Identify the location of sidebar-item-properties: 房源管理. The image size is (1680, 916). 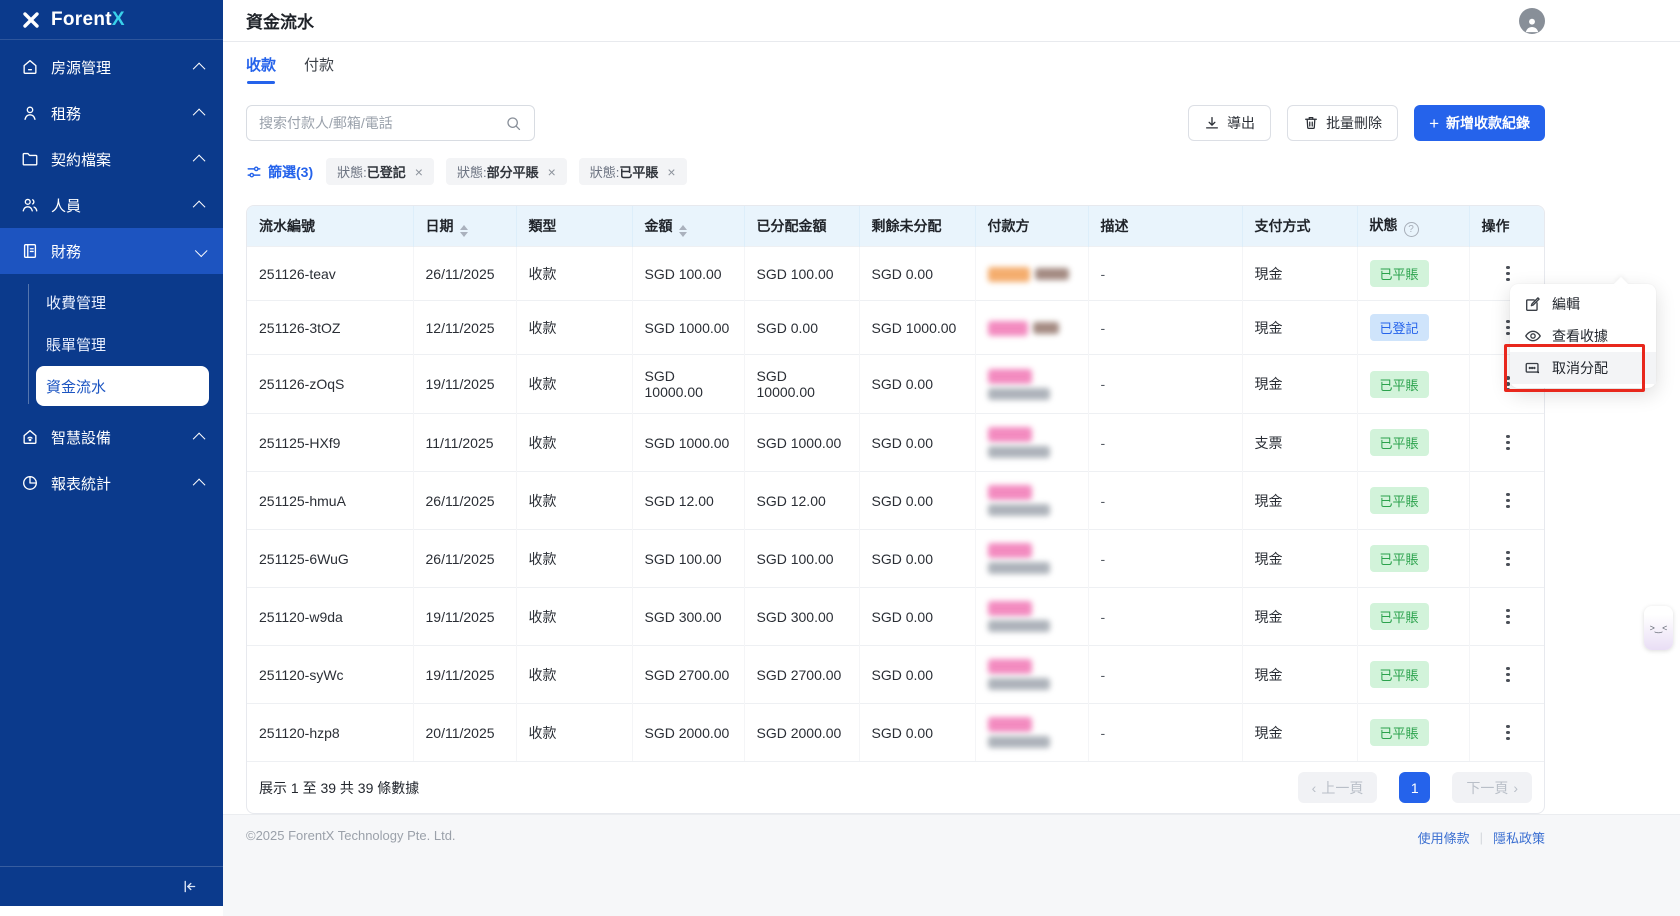
(111, 67).